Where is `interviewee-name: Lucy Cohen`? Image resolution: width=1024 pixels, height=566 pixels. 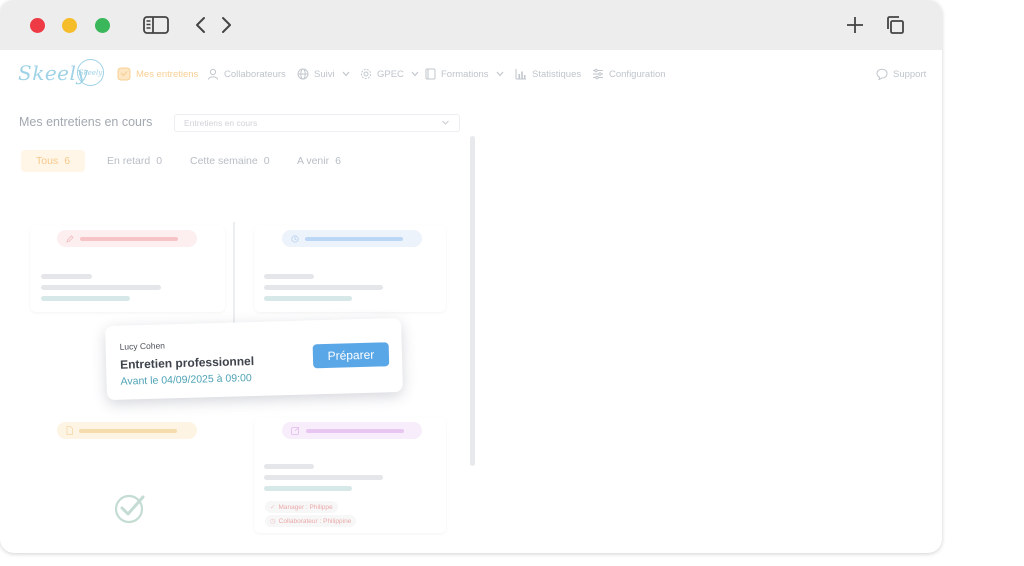
interviewee-name: Lucy Cohen is located at coordinates (142, 346).